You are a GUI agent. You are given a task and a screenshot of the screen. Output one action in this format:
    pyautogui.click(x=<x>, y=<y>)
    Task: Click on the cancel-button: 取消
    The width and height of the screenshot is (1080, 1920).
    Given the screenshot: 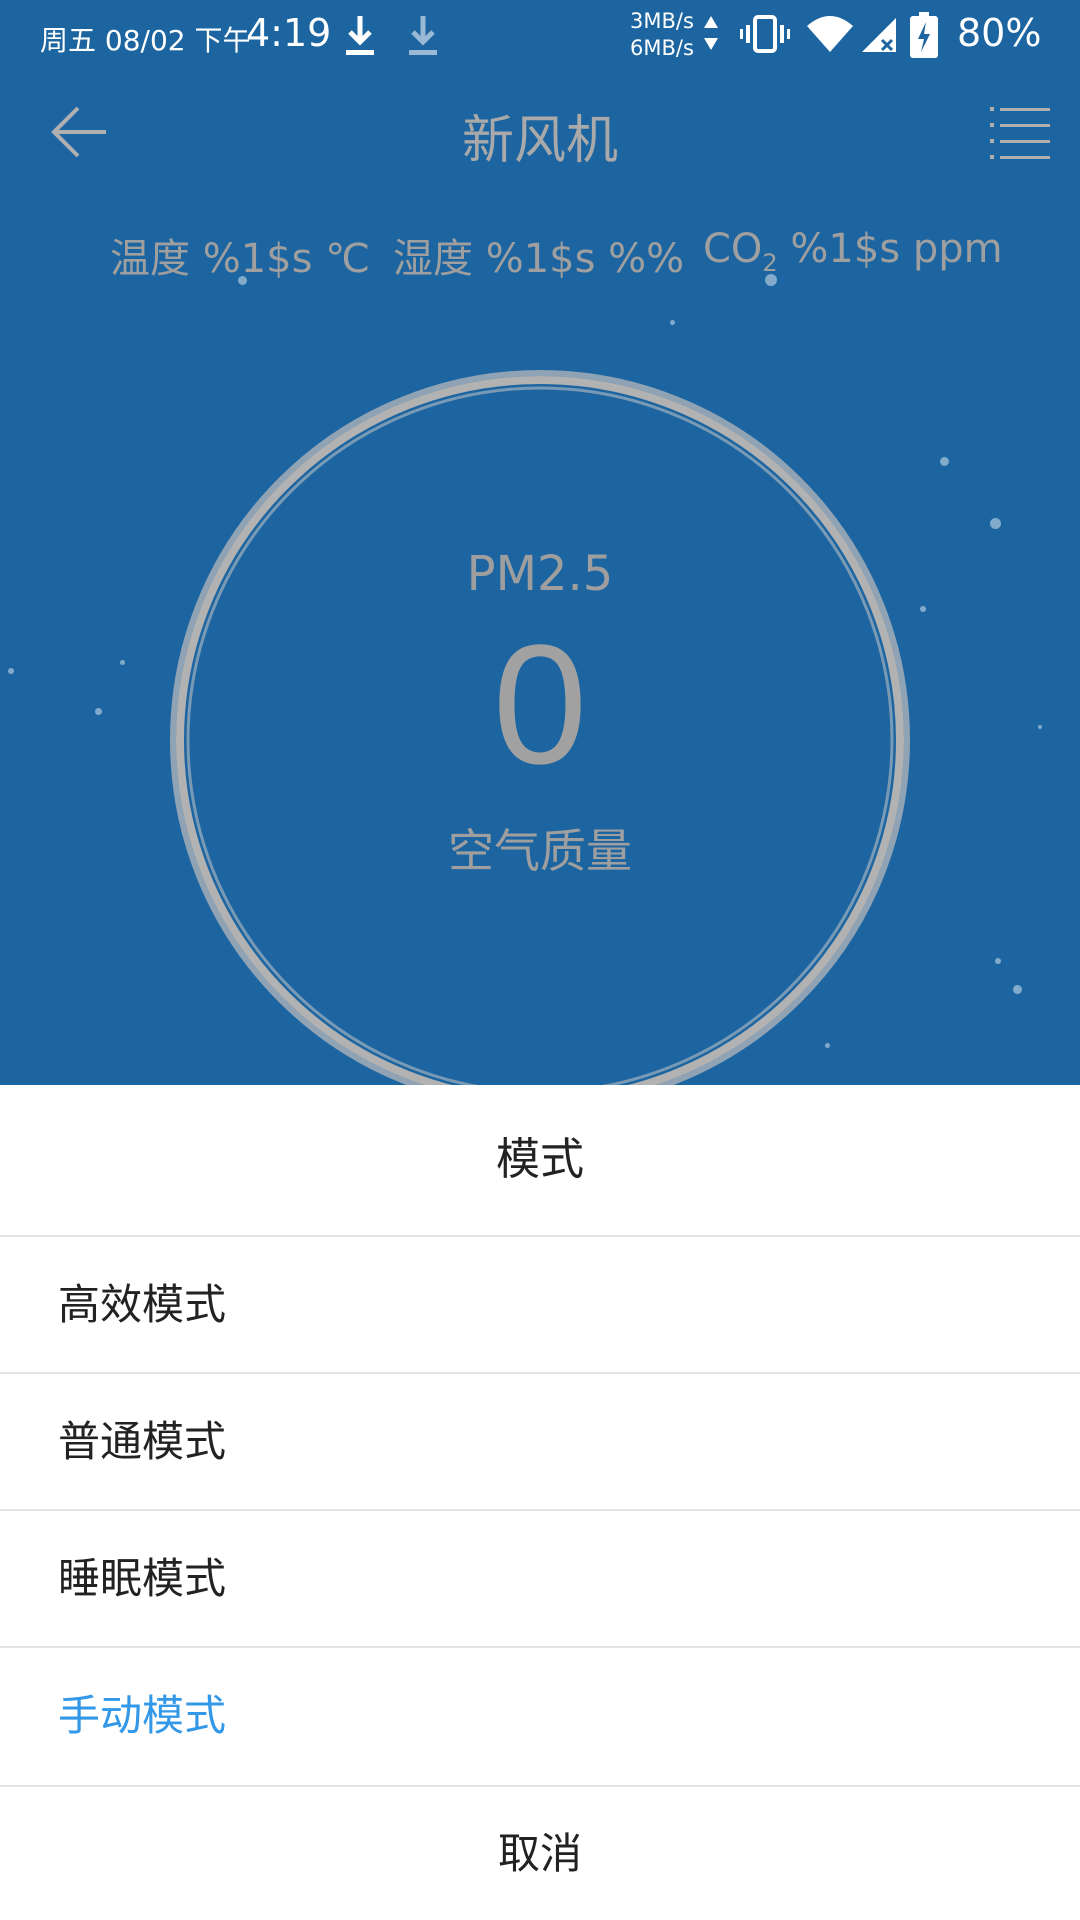 What is the action you would take?
    pyautogui.click(x=540, y=1853)
    